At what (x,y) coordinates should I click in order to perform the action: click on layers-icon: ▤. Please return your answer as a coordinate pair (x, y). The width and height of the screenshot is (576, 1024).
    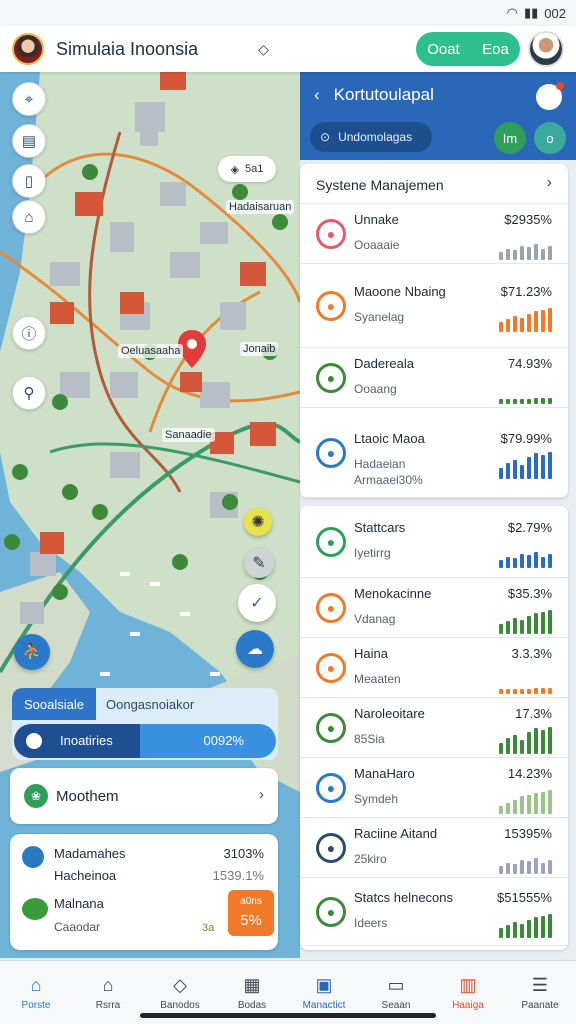
    Looking at the image, I should click on (29, 141).